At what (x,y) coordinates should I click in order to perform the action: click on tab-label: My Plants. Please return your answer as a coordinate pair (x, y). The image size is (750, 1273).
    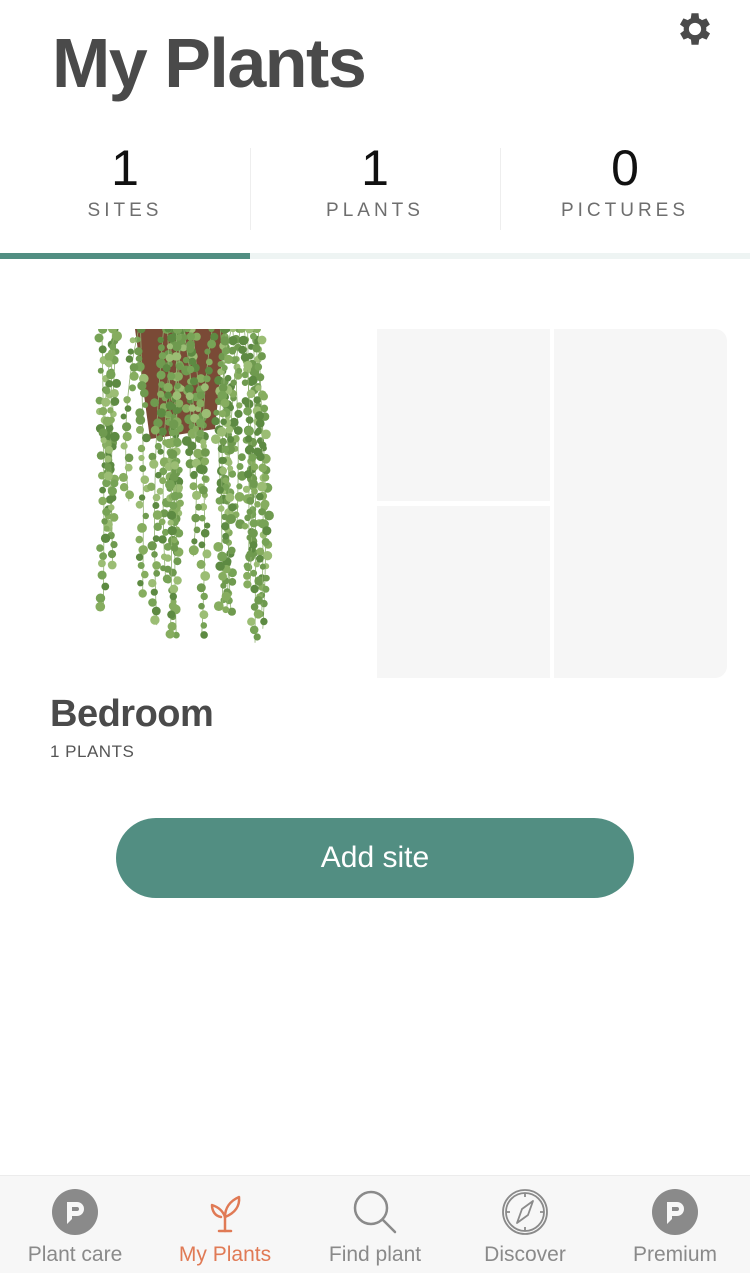
    Looking at the image, I should click on (225, 1254).